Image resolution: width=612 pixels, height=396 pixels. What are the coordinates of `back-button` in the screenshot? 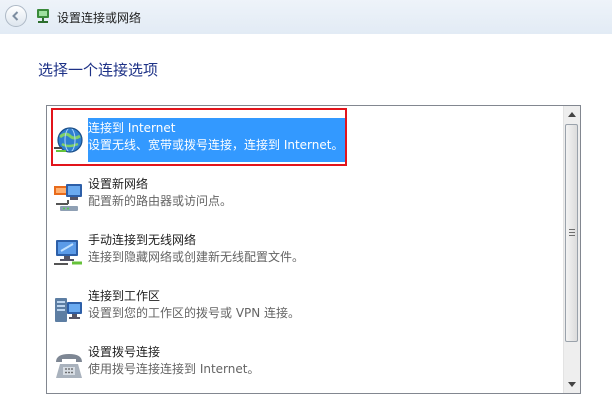 It's located at (16, 16).